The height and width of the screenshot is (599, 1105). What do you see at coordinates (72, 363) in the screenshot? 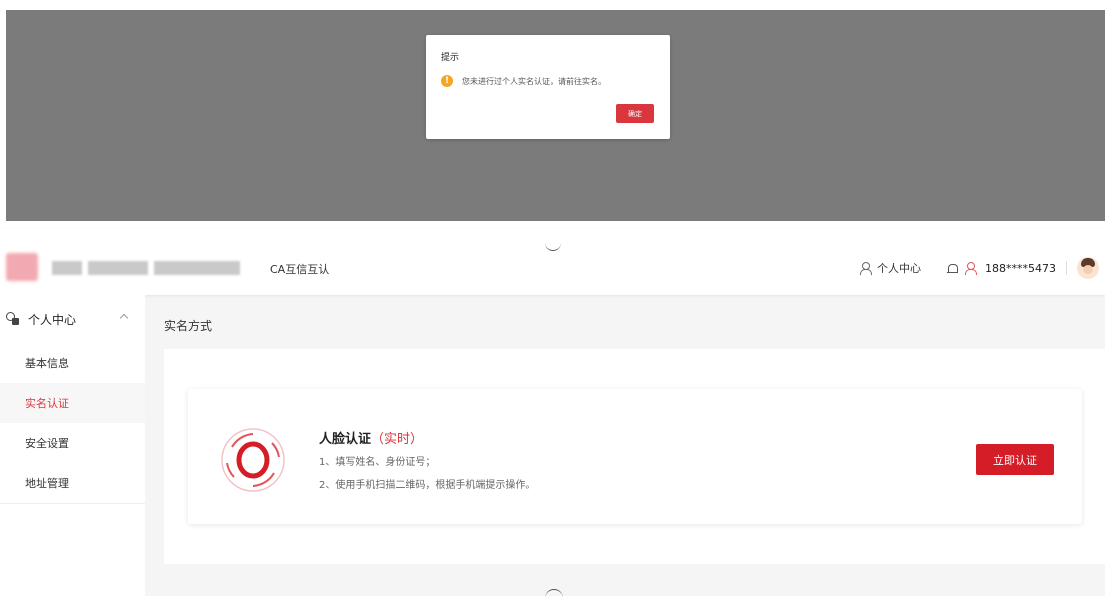
I see `sidebar-item-basic-info: 基本信息` at bounding box center [72, 363].